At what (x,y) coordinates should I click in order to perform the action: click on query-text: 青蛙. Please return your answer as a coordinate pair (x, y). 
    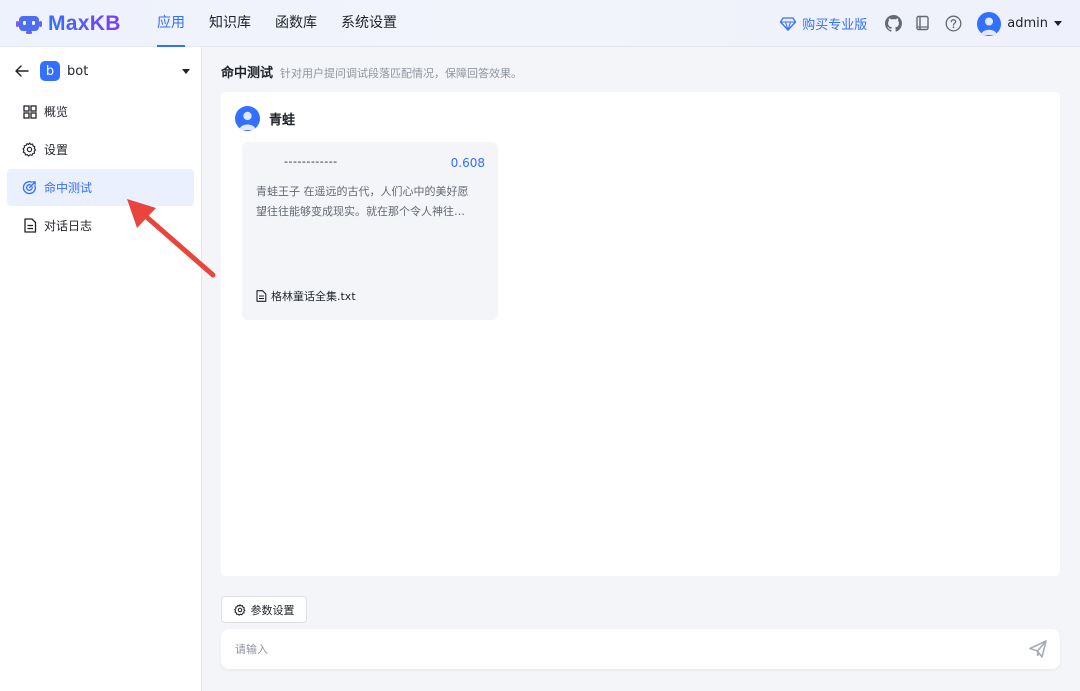
    Looking at the image, I should click on (282, 120).